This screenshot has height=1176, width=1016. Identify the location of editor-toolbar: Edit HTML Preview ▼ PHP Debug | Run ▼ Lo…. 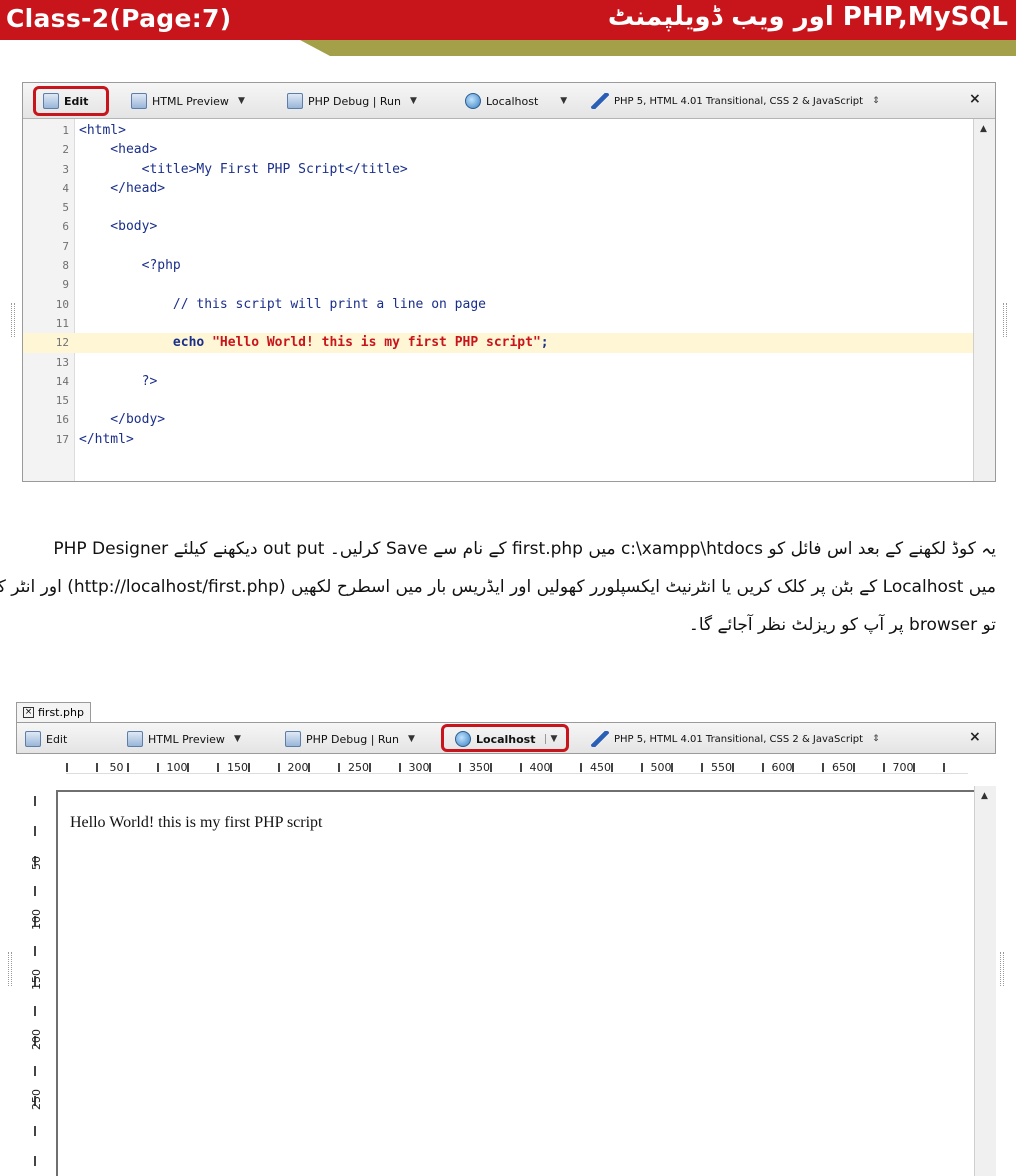
(509, 101).